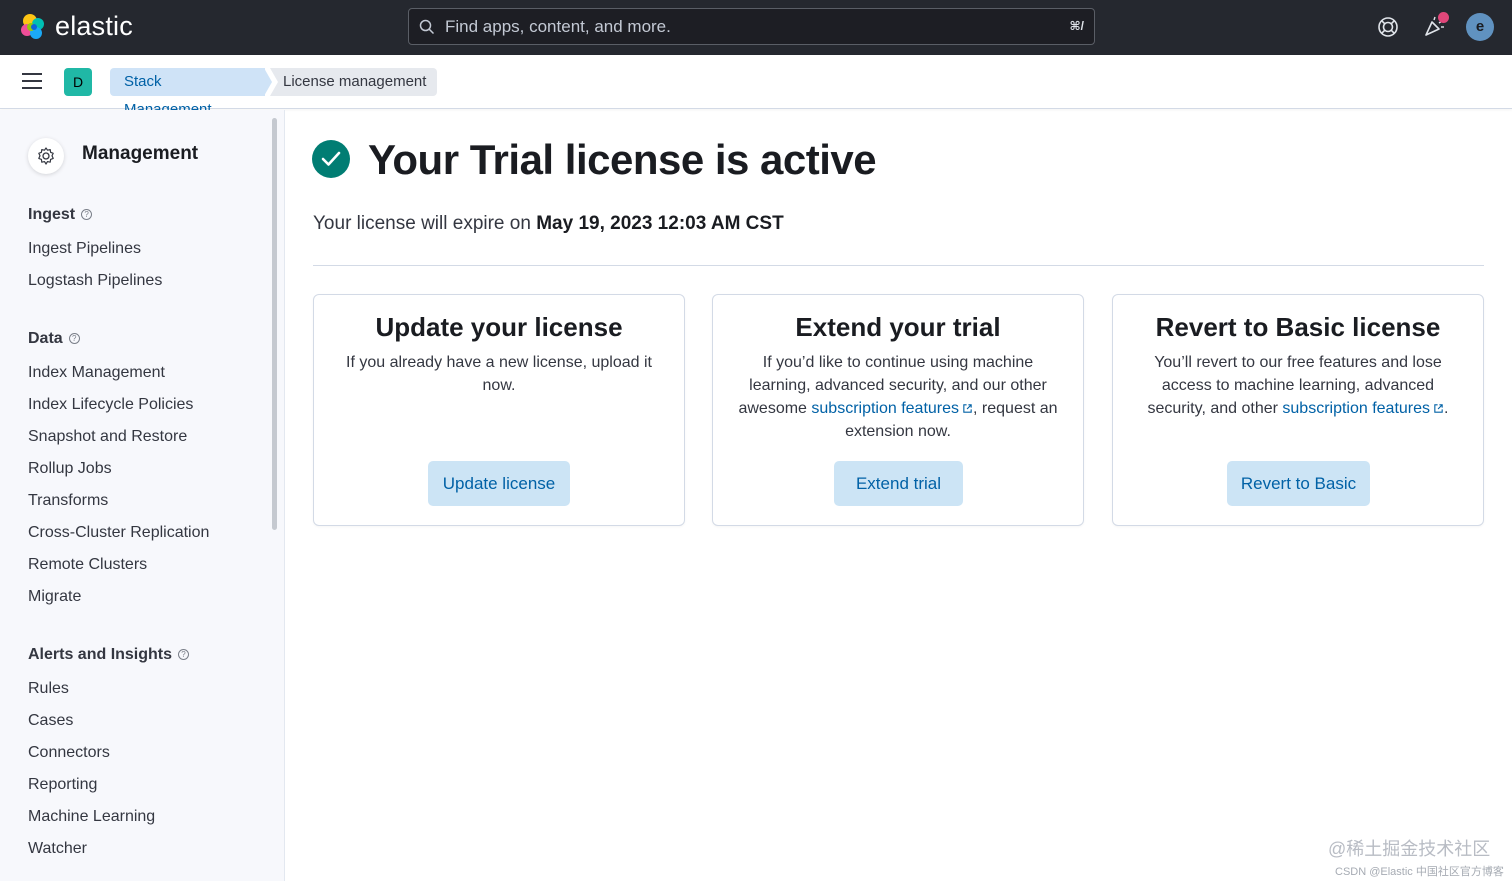 This screenshot has height=881, width=1512. I want to click on sidebar-item-index-lifecycle-policies: Index Lifecycle Policies, so click(110, 405).